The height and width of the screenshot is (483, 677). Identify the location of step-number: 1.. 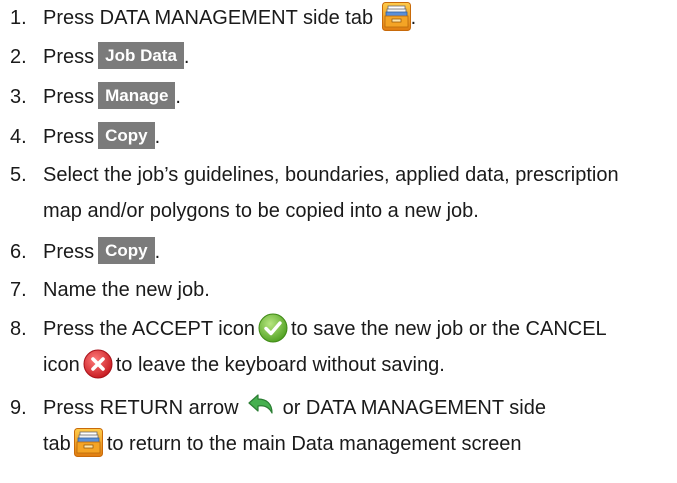
(18, 18).